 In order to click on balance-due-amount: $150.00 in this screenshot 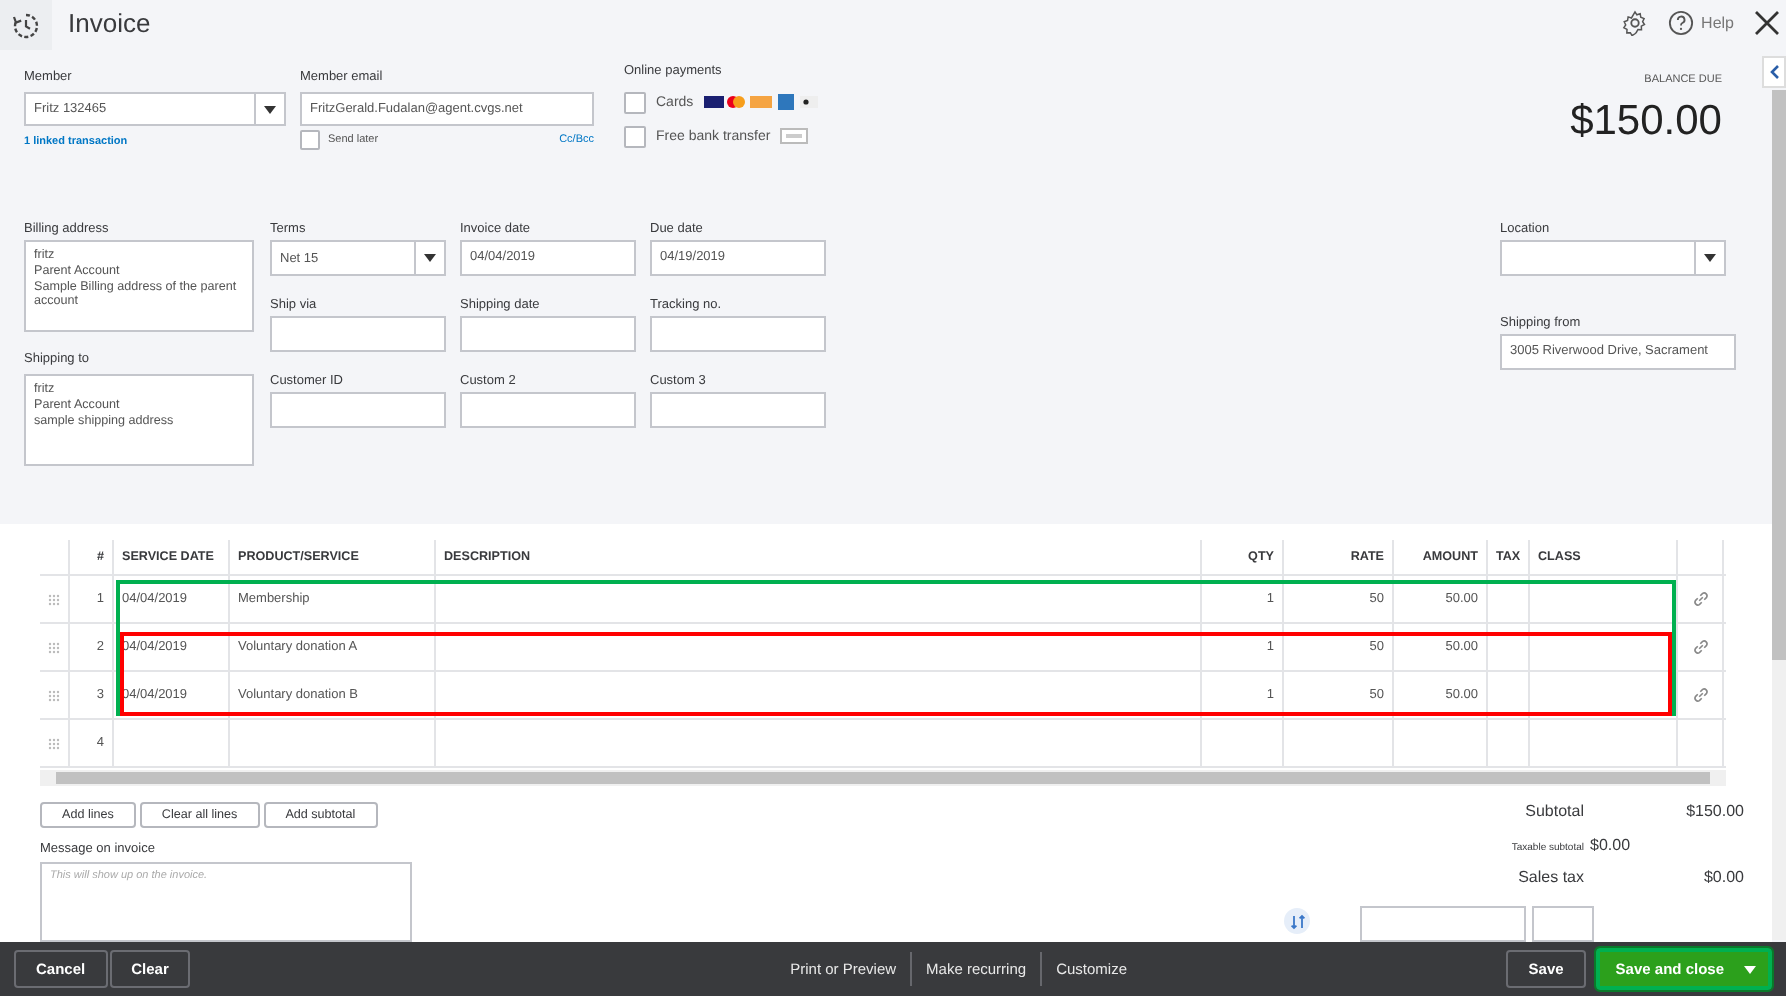, I will do `click(1646, 122)`.